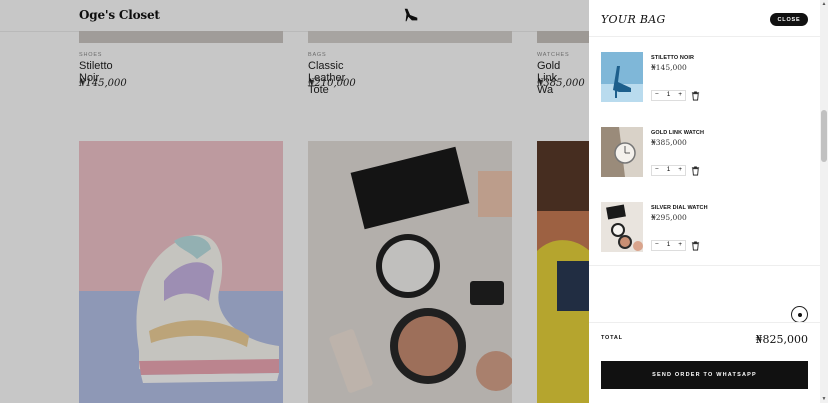  What do you see at coordinates (669, 217) in the screenshot?
I see `cart-item-price: ₦295,000` at bounding box center [669, 217].